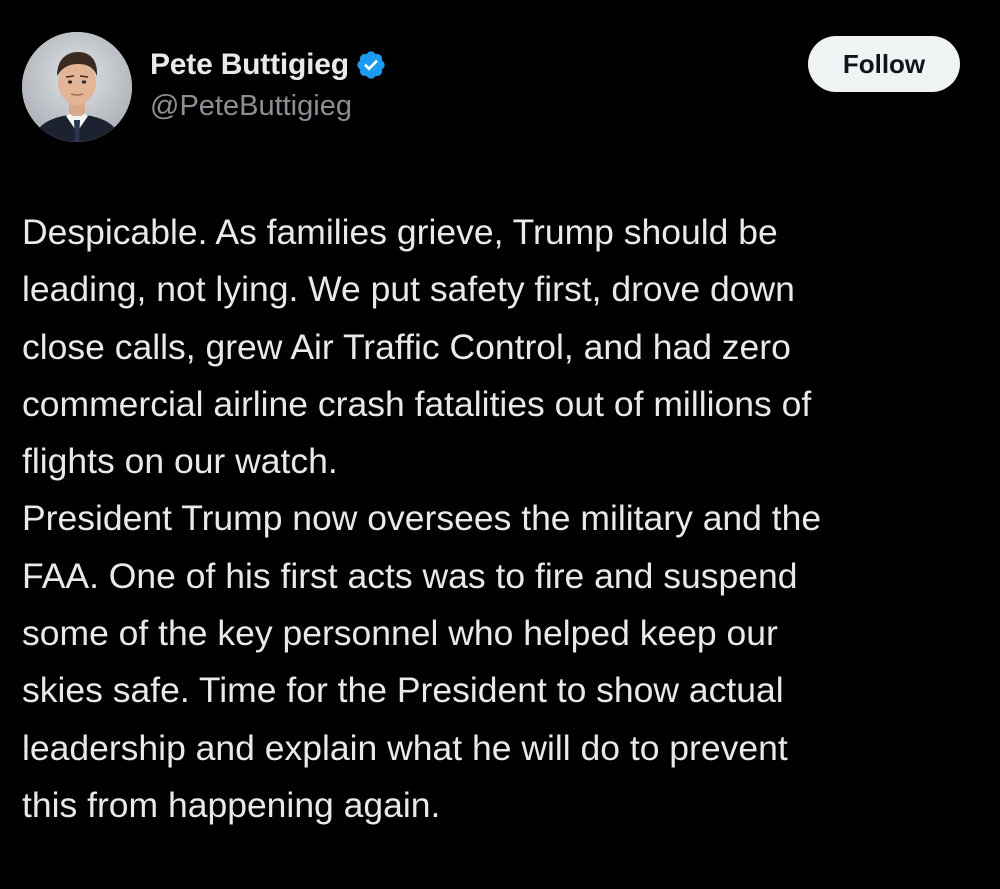 Image resolution: width=1000 pixels, height=889 pixels. Describe the element at coordinates (371, 65) in the screenshot. I see `verified-badge-icon` at that location.